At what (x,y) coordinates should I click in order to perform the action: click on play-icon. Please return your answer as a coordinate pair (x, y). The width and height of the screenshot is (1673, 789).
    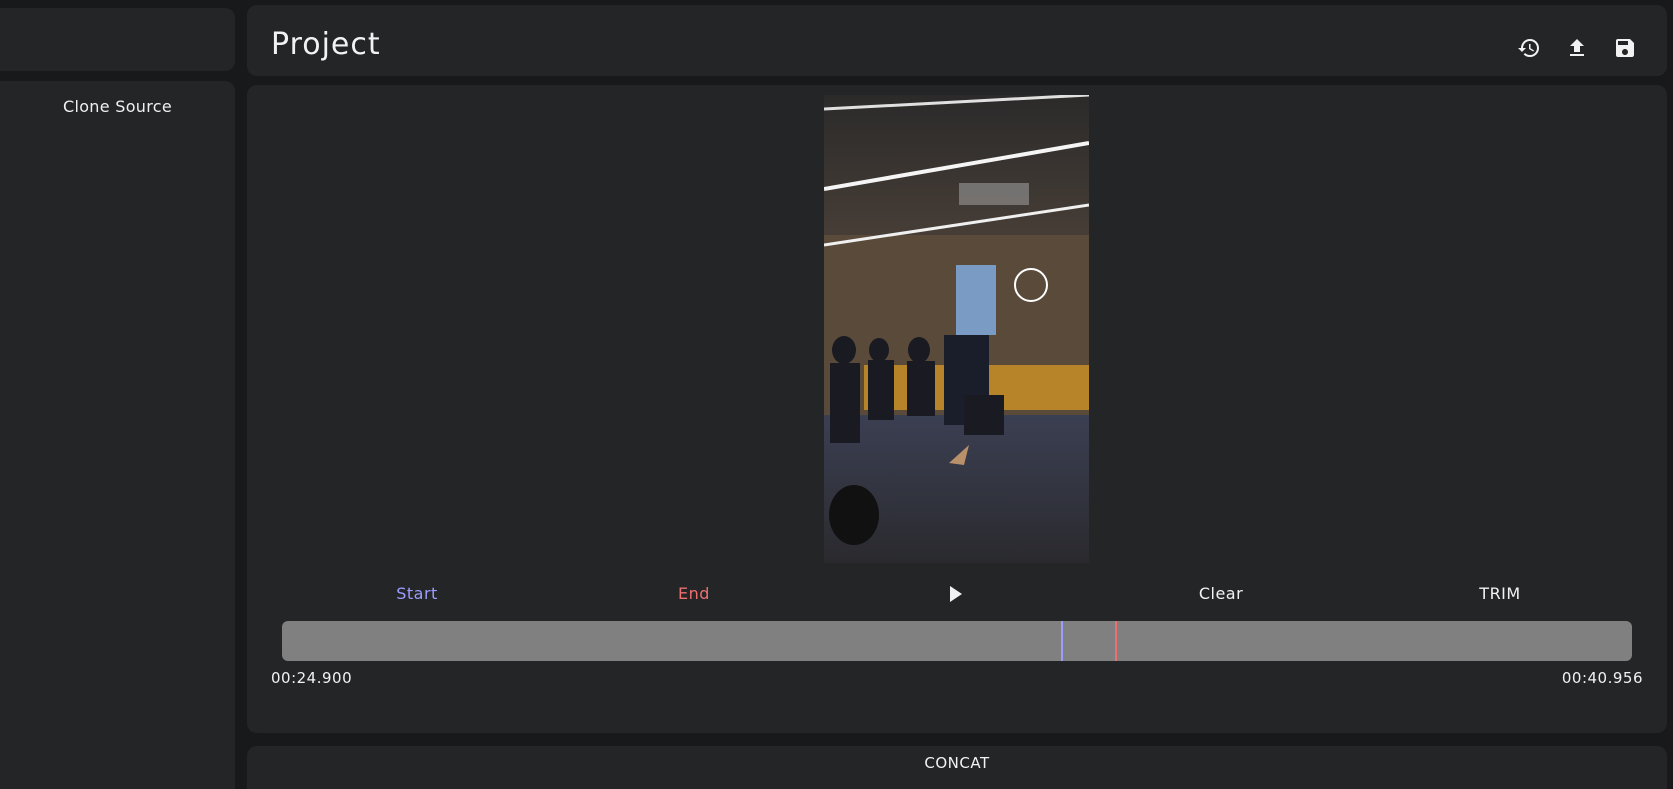
    Looking at the image, I should click on (956, 594).